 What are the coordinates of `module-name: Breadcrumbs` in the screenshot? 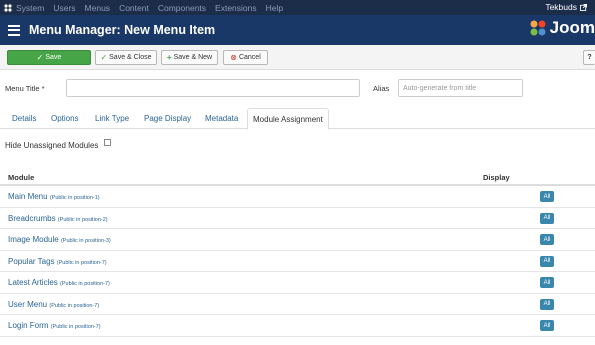 It's located at (32, 218).